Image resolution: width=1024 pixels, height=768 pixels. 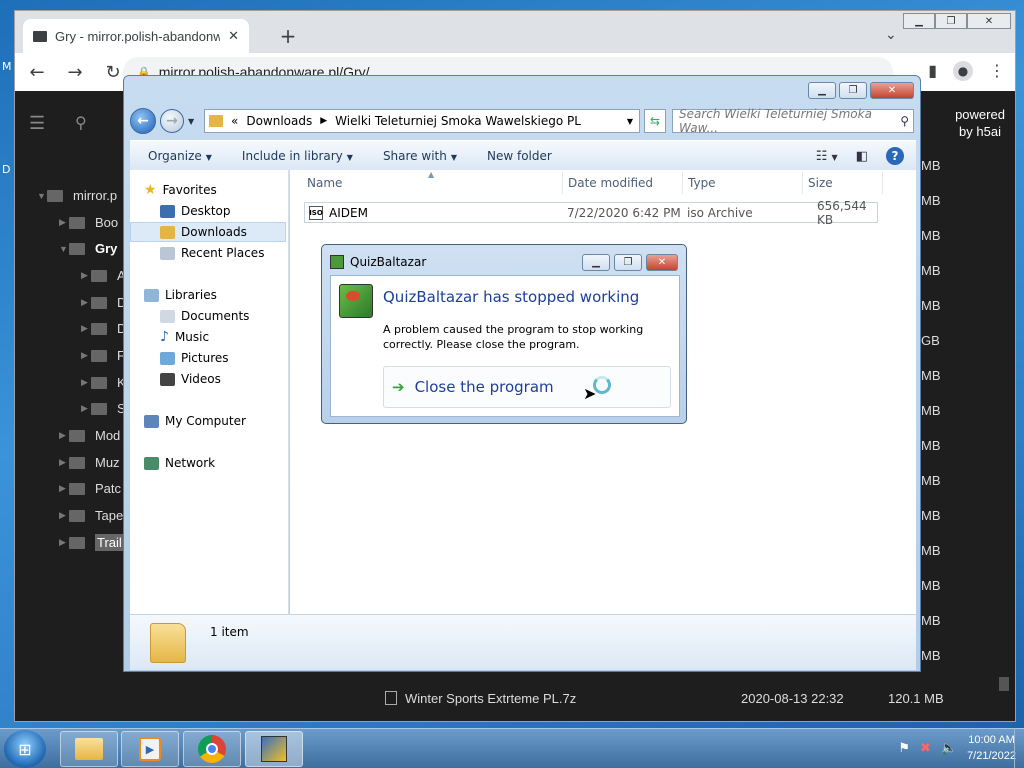 What do you see at coordinates (190, 379) in the screenshot?
I see `nav-videos: Videos` at bounding box center [190, 379].